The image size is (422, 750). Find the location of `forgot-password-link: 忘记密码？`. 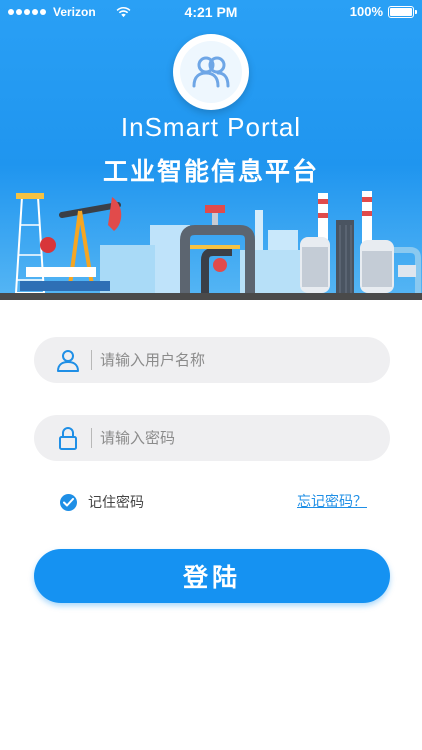

forgot-password-link: 忘记密码？ is located at coordinates (332, 501).